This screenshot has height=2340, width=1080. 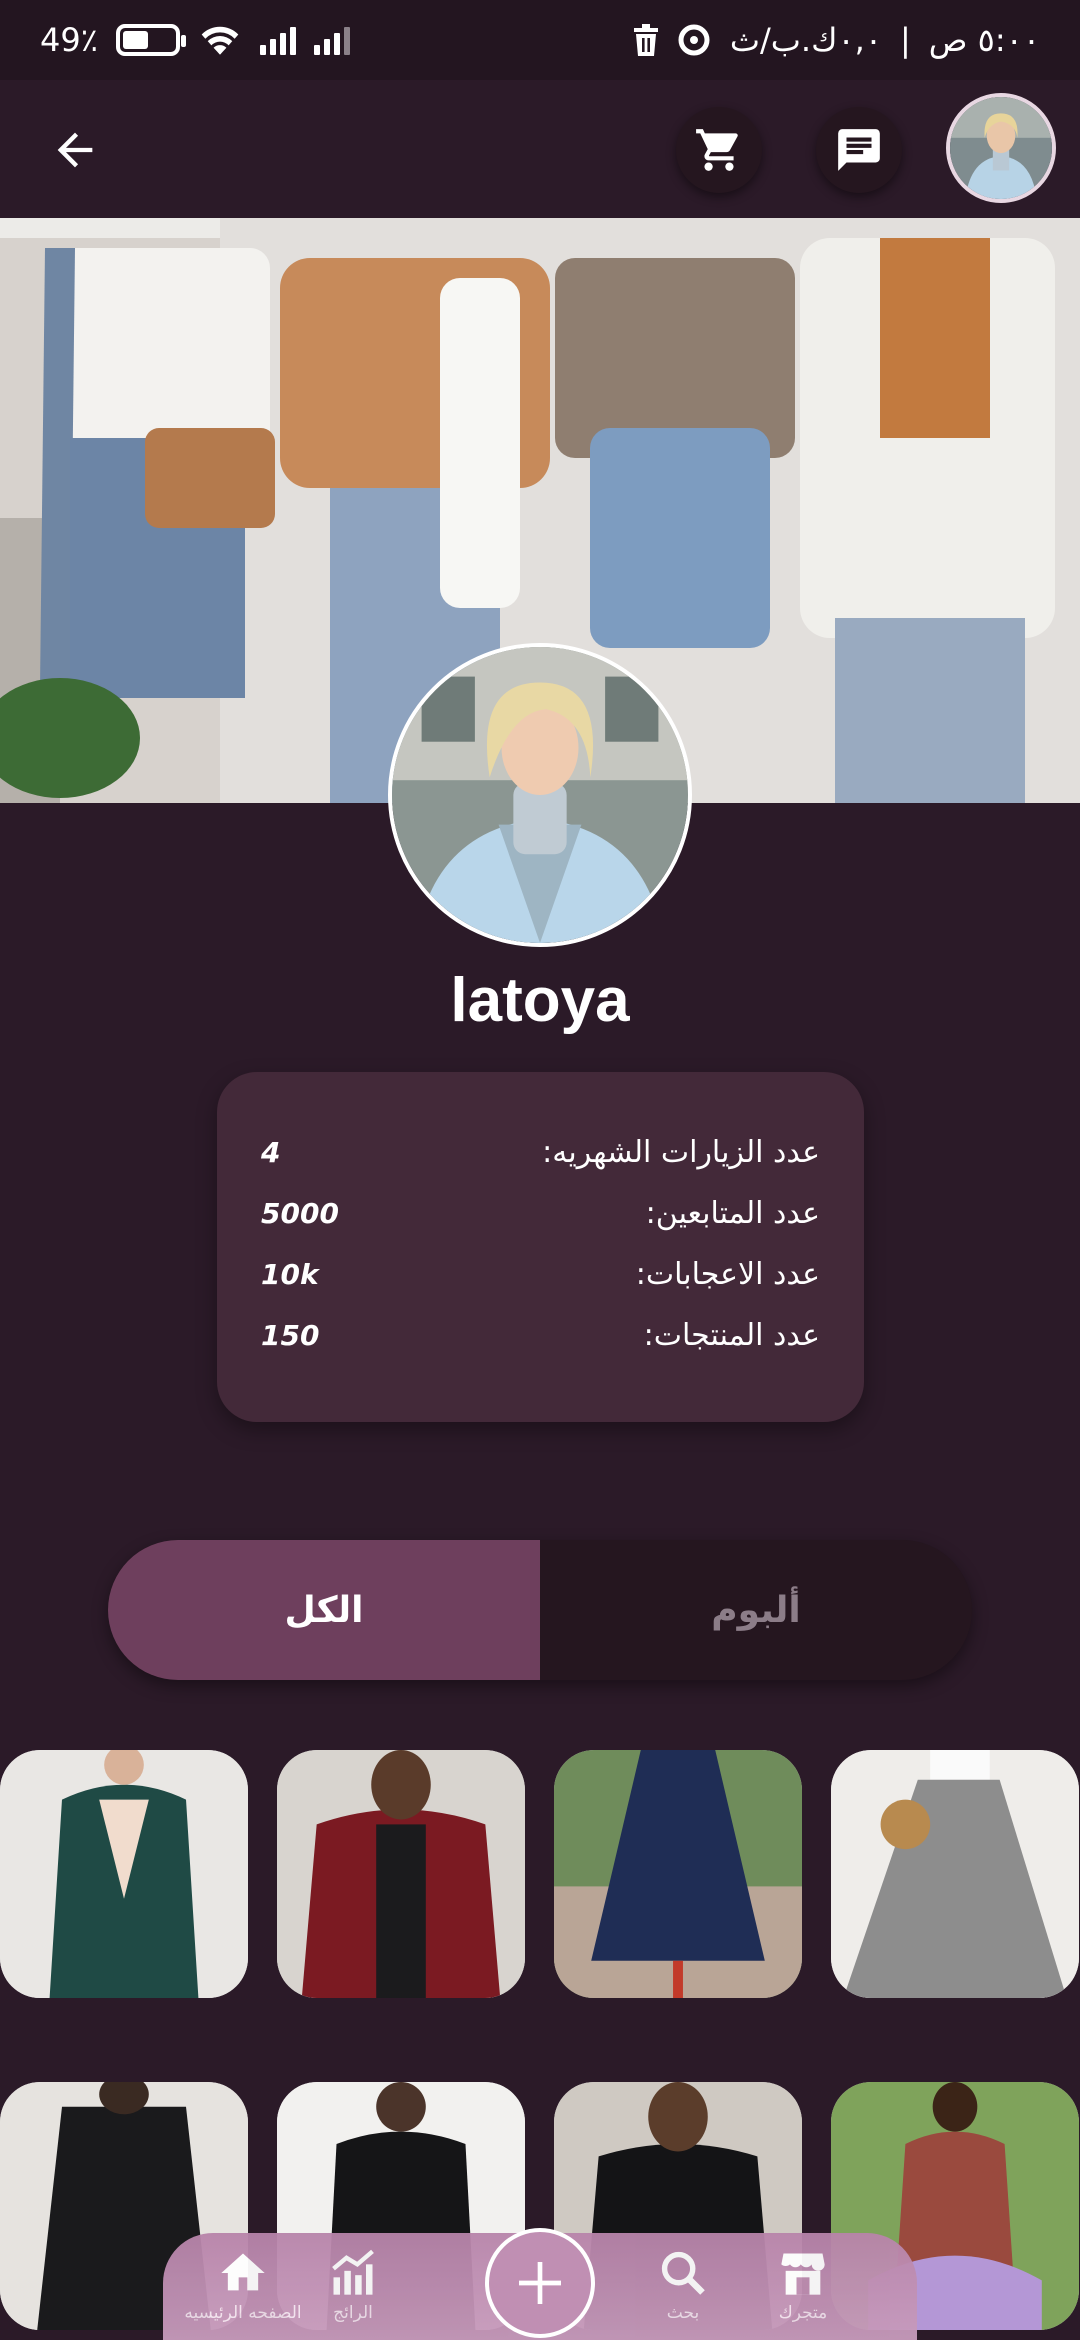 I want to click on profile-avatar-image, so click(x=540, y=795).